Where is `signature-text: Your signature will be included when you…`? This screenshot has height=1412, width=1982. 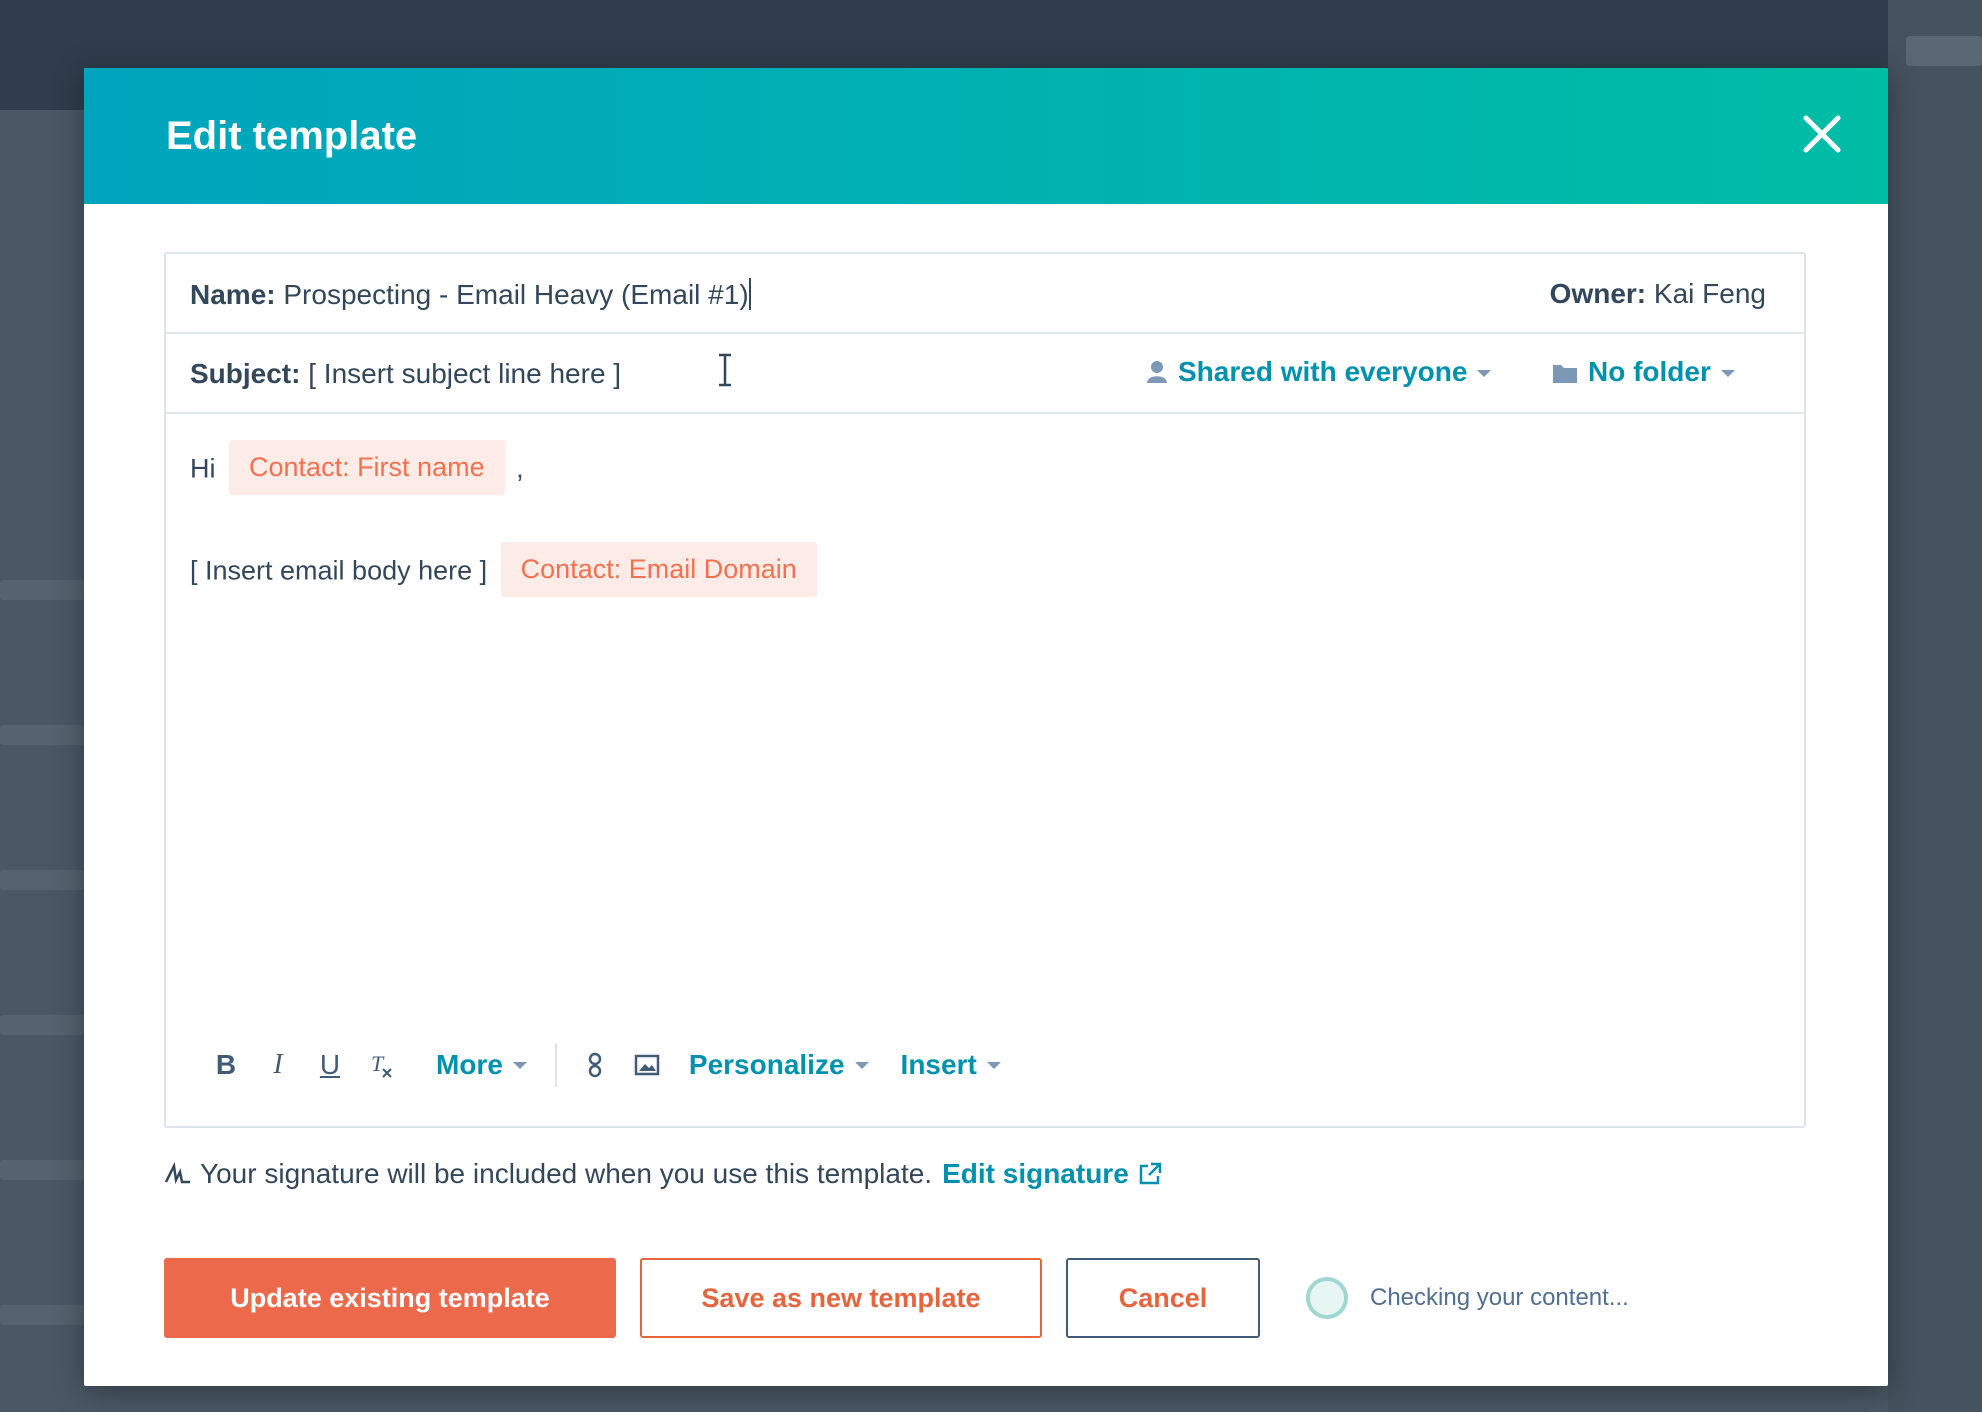 signature-text: Your signature will be included when you… is located at coordinates (566, 1173).